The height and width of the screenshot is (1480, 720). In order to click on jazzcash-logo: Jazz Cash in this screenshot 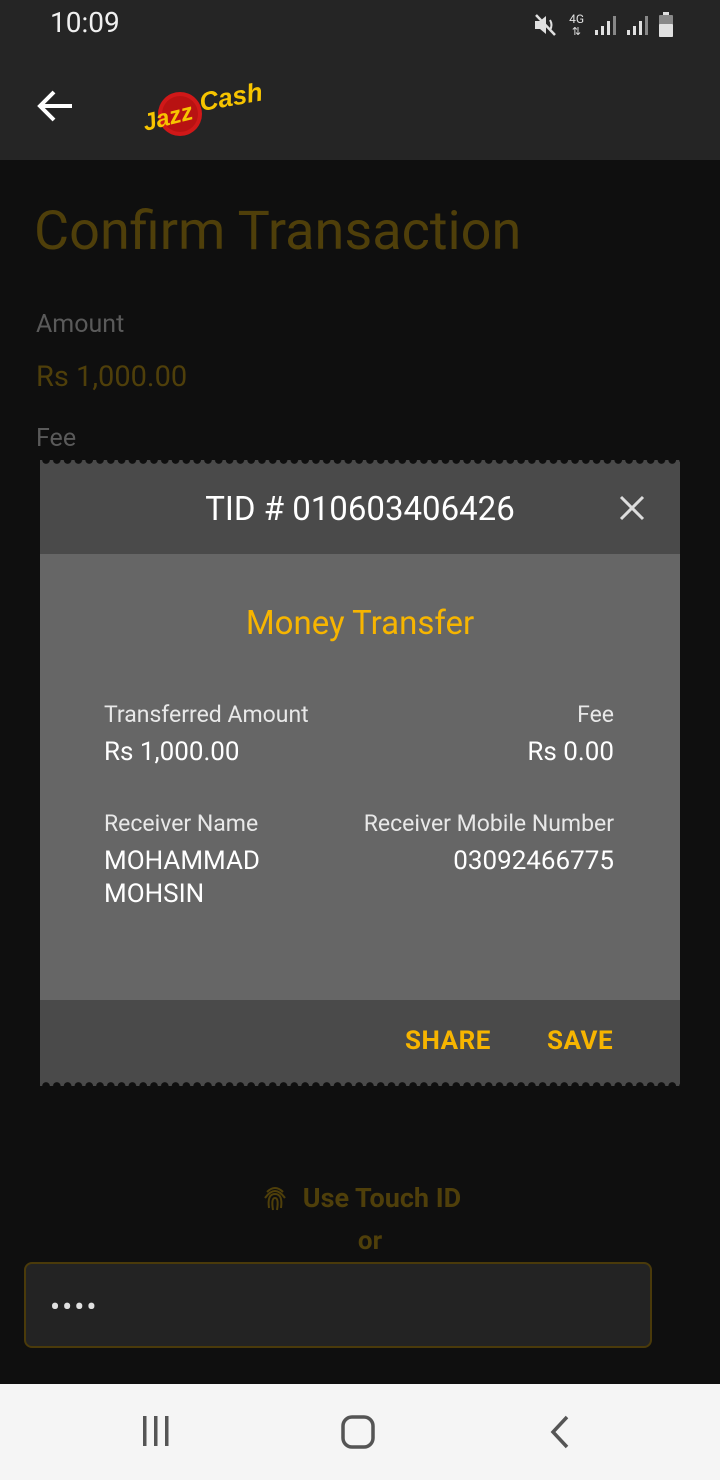, I will do `click(202, 106)`.